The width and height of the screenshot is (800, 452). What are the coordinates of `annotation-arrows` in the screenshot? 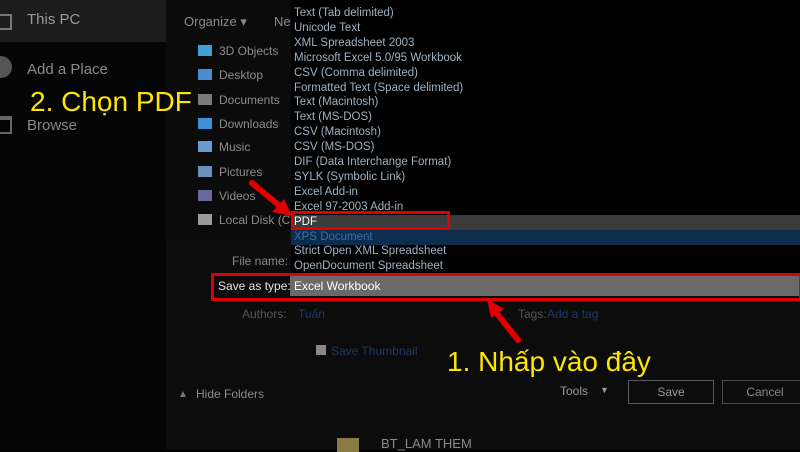 It's located at (385, 261).